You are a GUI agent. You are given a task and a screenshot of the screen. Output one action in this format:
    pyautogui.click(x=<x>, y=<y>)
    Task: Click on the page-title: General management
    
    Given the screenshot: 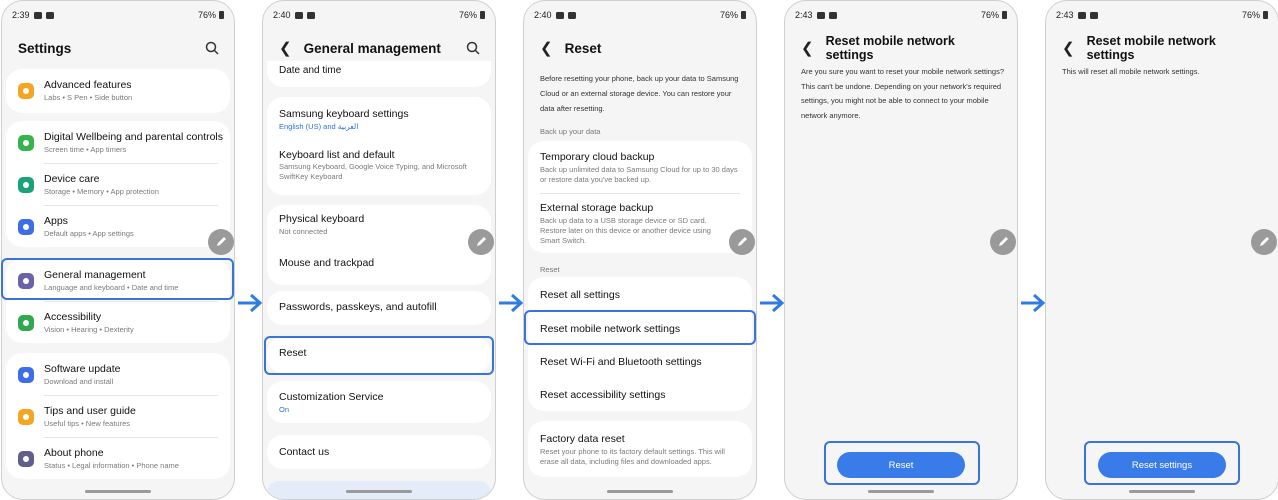 What is the action you would take?
    pyautogui.click(x=372, y=48)
    